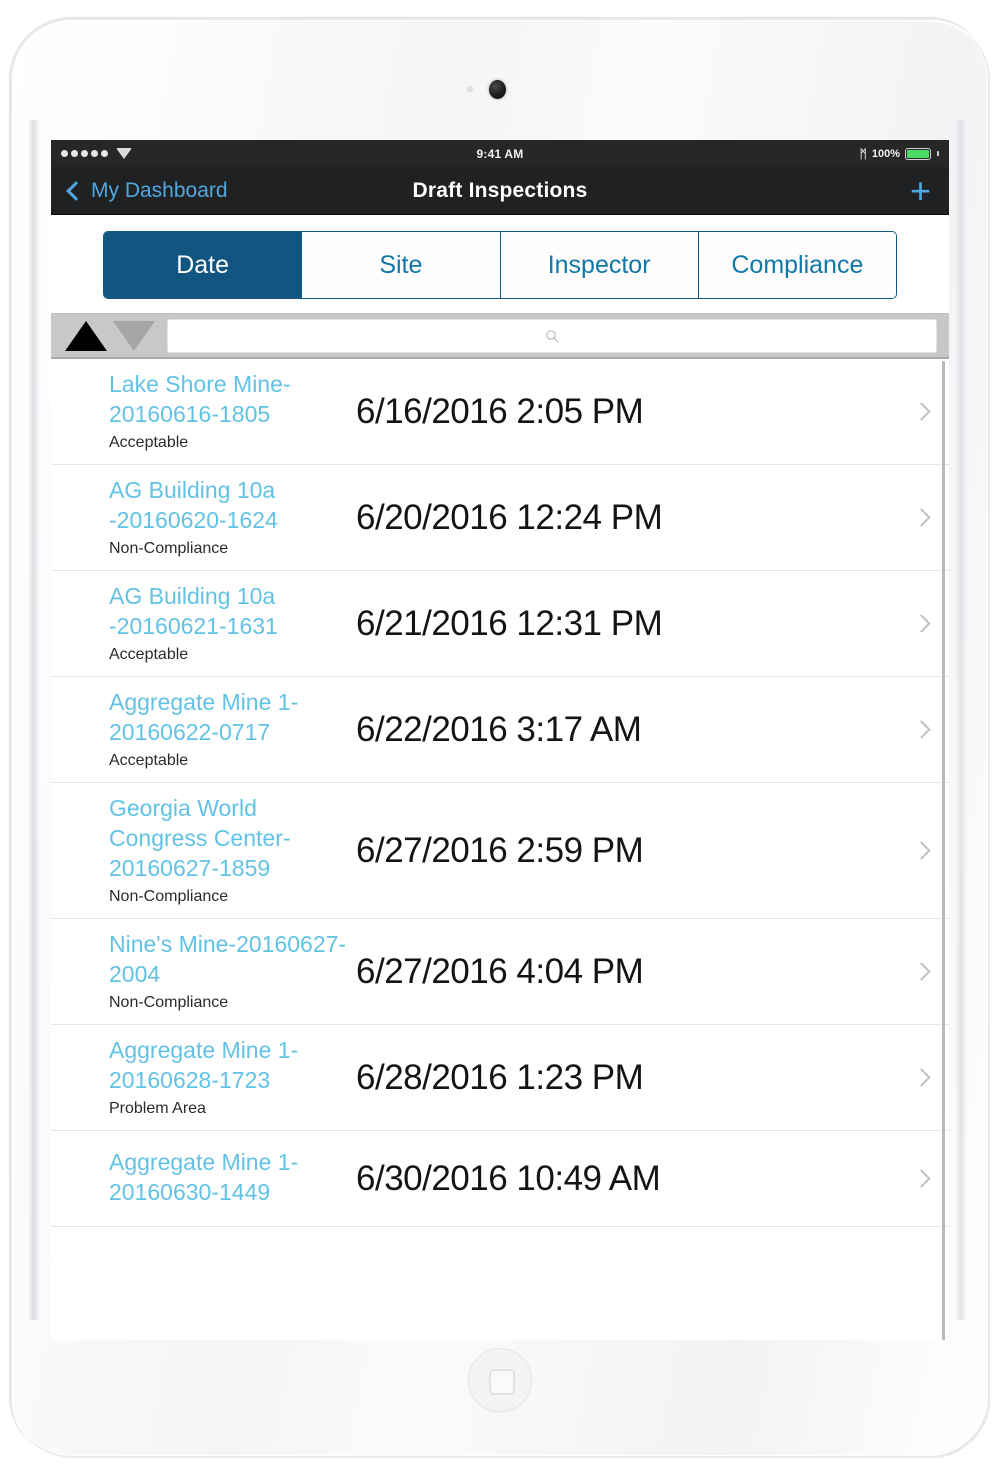 This screenshot has width=1000, height=1468. I want to click on row-primary-column: Lake Shore Mine-20160616-1805 Acceptable, so click(203, 411).